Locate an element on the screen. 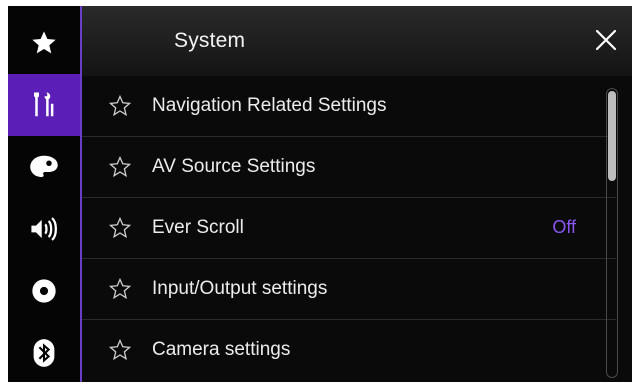  sidebar-item-audio is located at coordinates (44, 229).